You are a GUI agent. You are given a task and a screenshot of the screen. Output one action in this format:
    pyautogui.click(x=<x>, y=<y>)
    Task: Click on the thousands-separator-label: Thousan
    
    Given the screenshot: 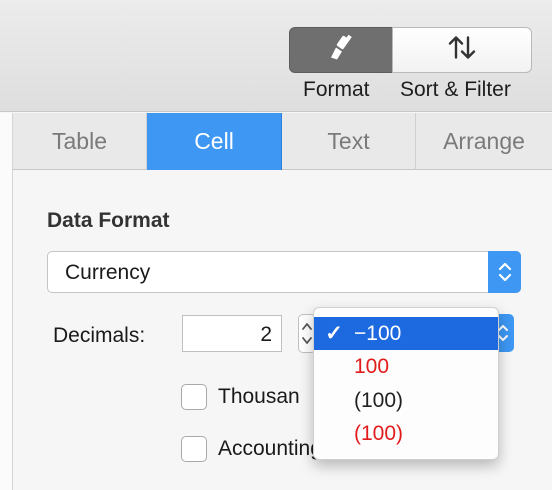 What is the action you would take?
    pyautogui.click(x=259, y=396)
    